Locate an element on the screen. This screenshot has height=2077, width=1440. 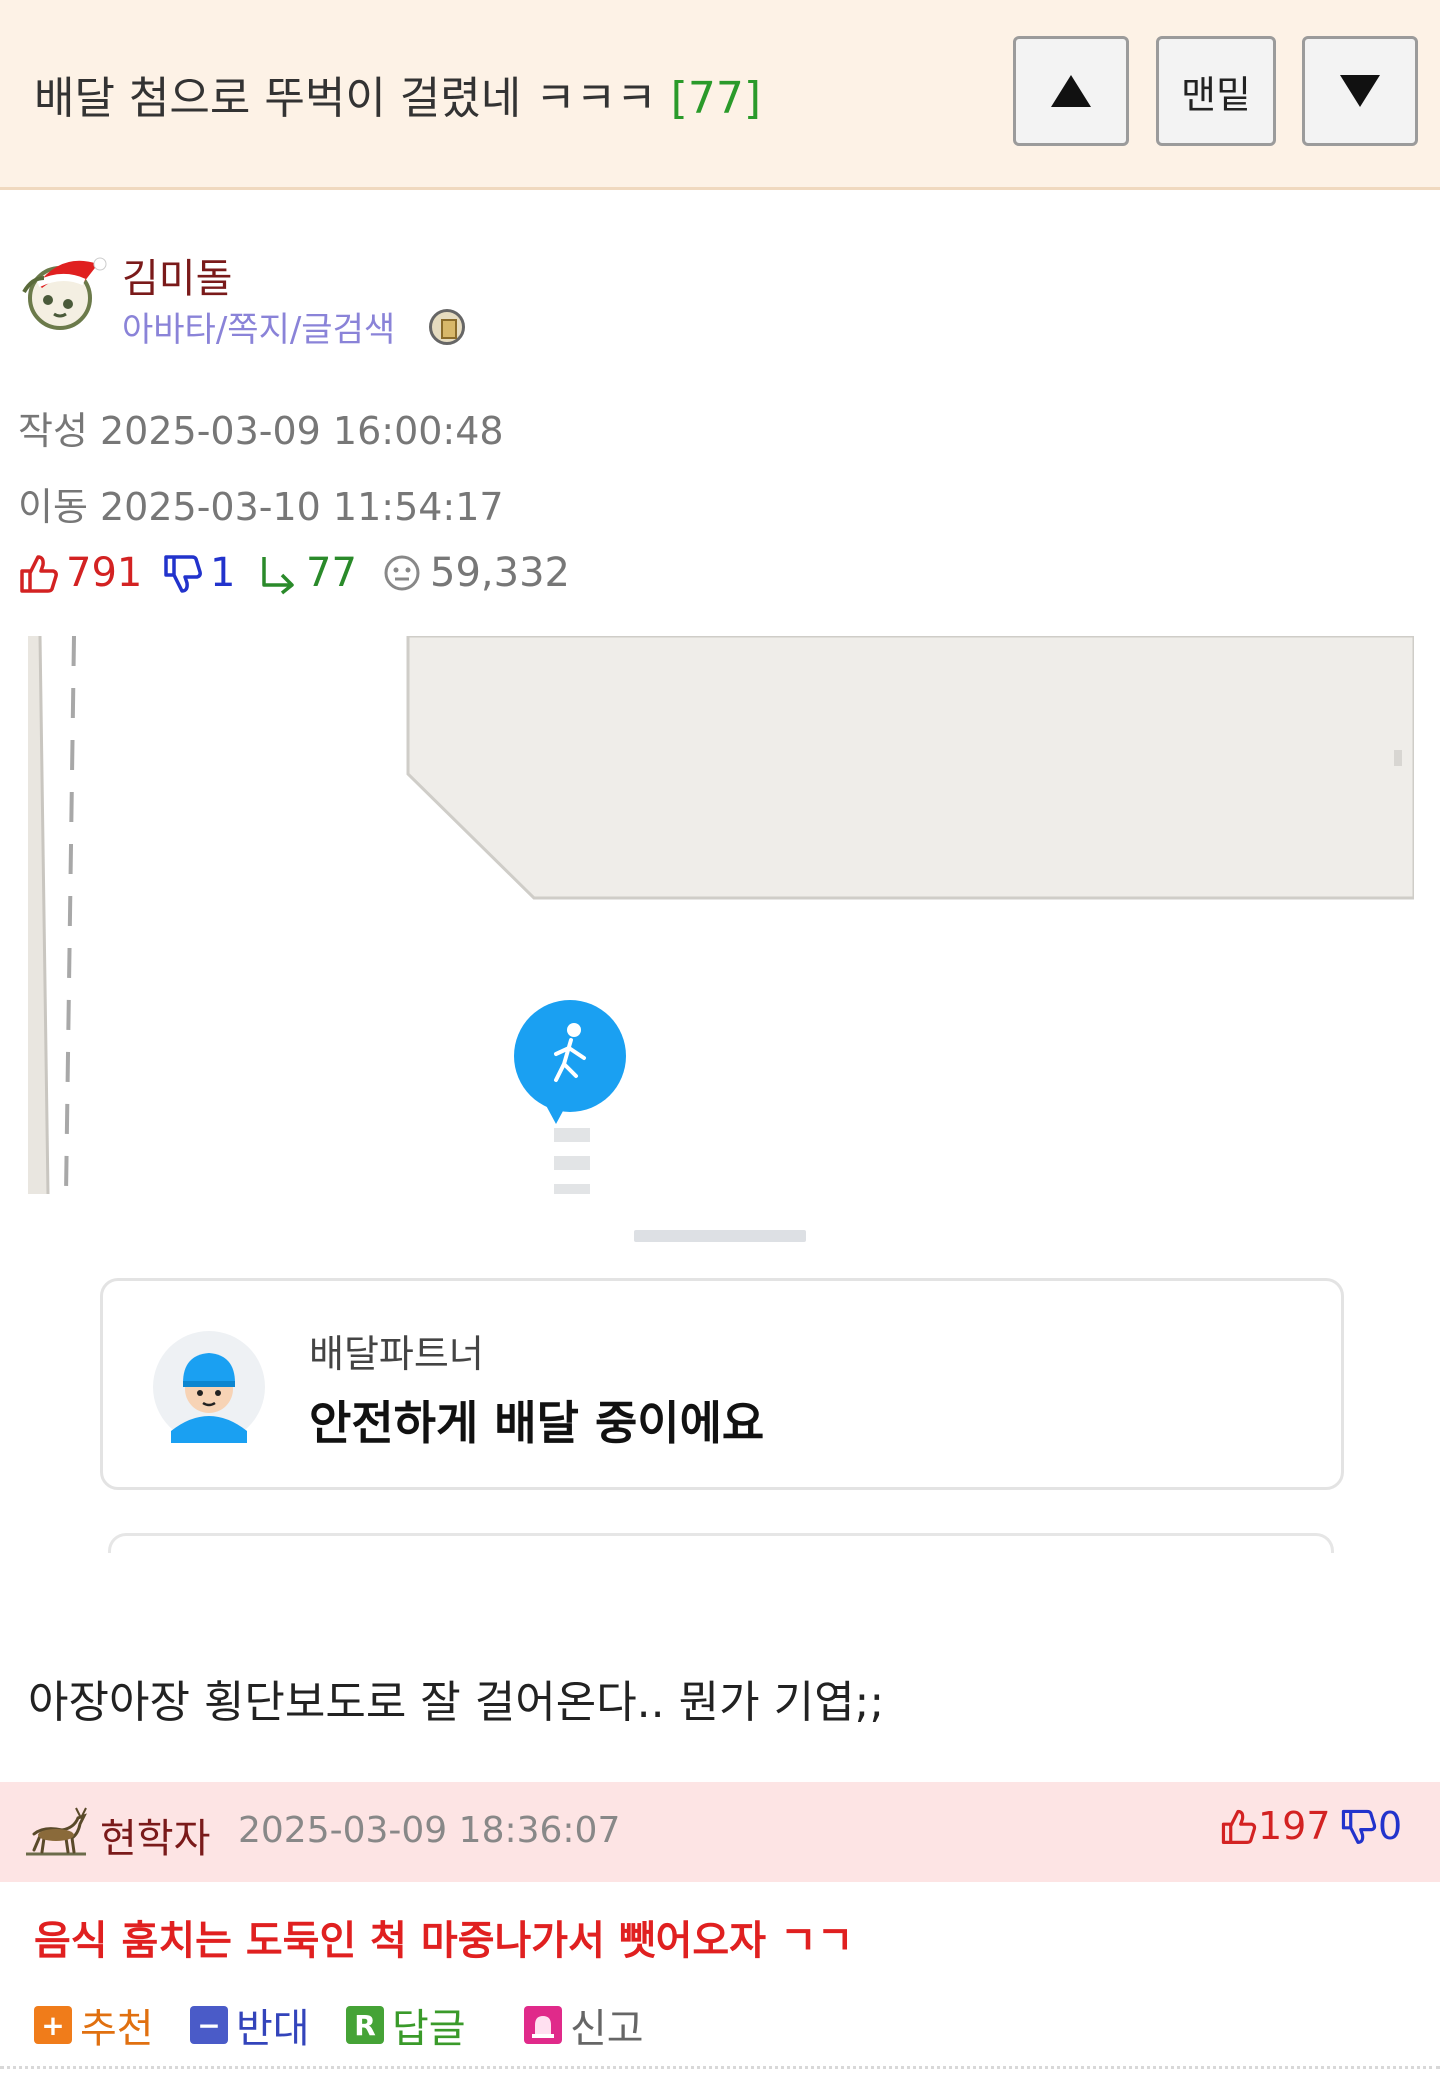
created-date: 작성 2025-03-09 16:00:48 is located at coordinates (261, 431).